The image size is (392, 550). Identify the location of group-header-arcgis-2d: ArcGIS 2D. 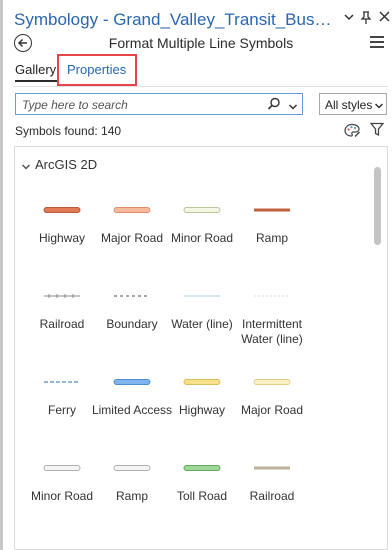
(66, 164).